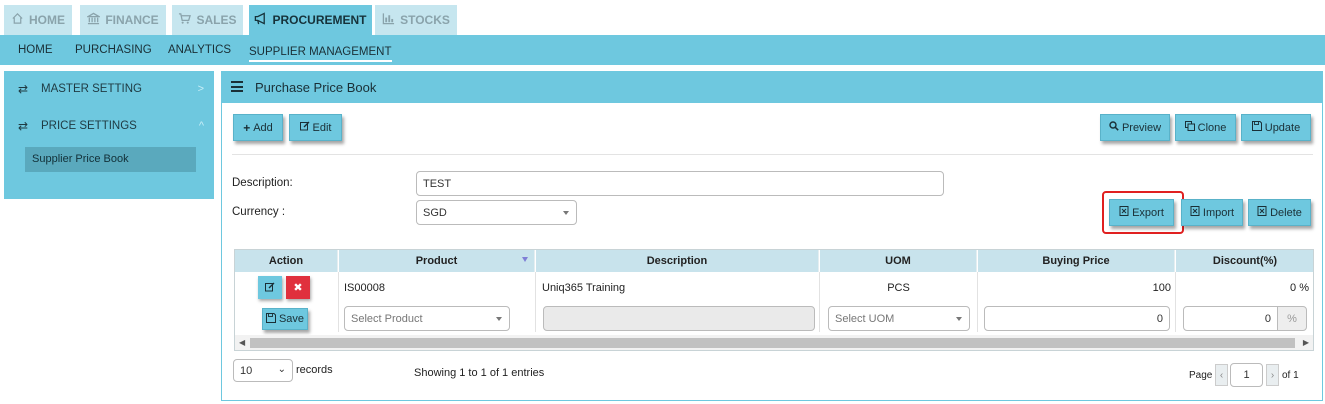 The height and width of the screenshot is (404, 1325). I want to click on horizontal-scrollbar: ◀ ▶, so click(774, 342).